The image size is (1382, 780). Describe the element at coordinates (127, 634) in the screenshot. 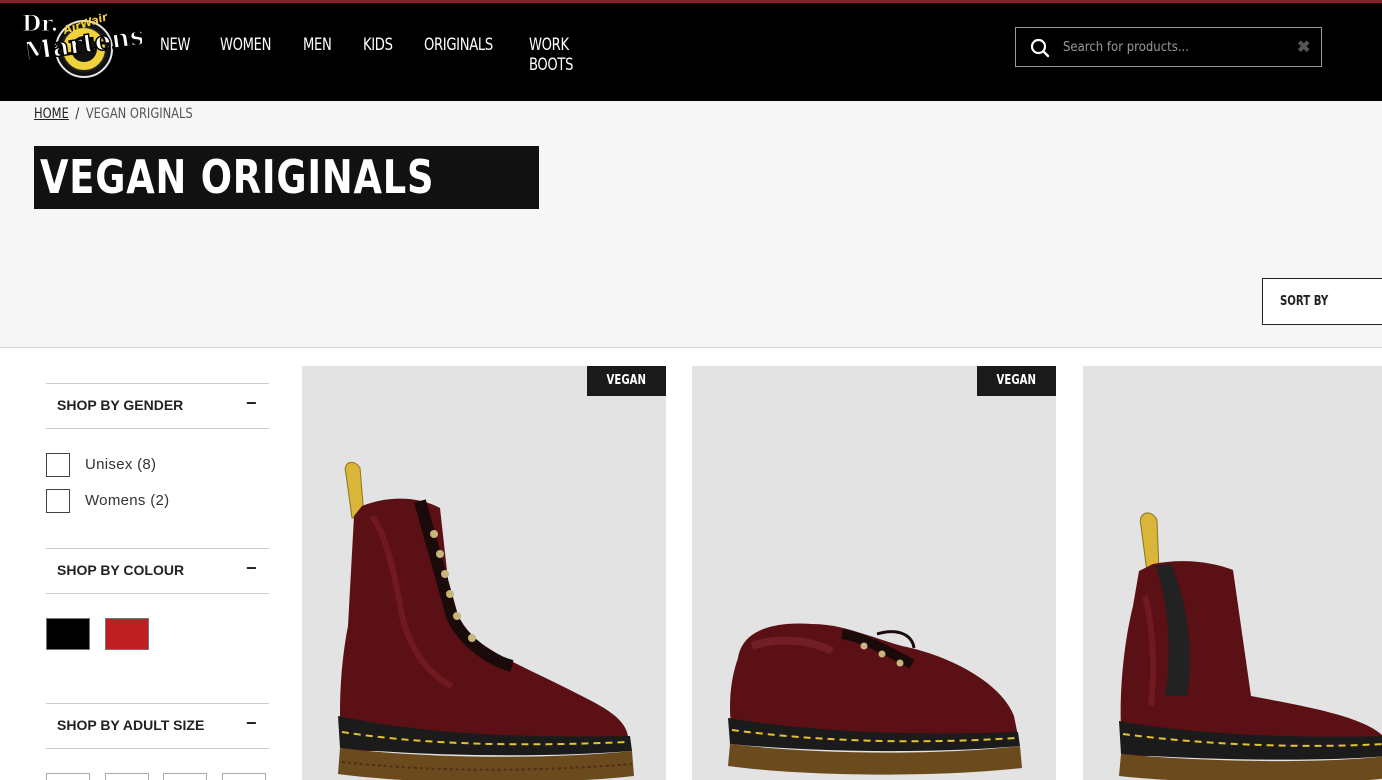

I see `colour-swatch-red` at that location.